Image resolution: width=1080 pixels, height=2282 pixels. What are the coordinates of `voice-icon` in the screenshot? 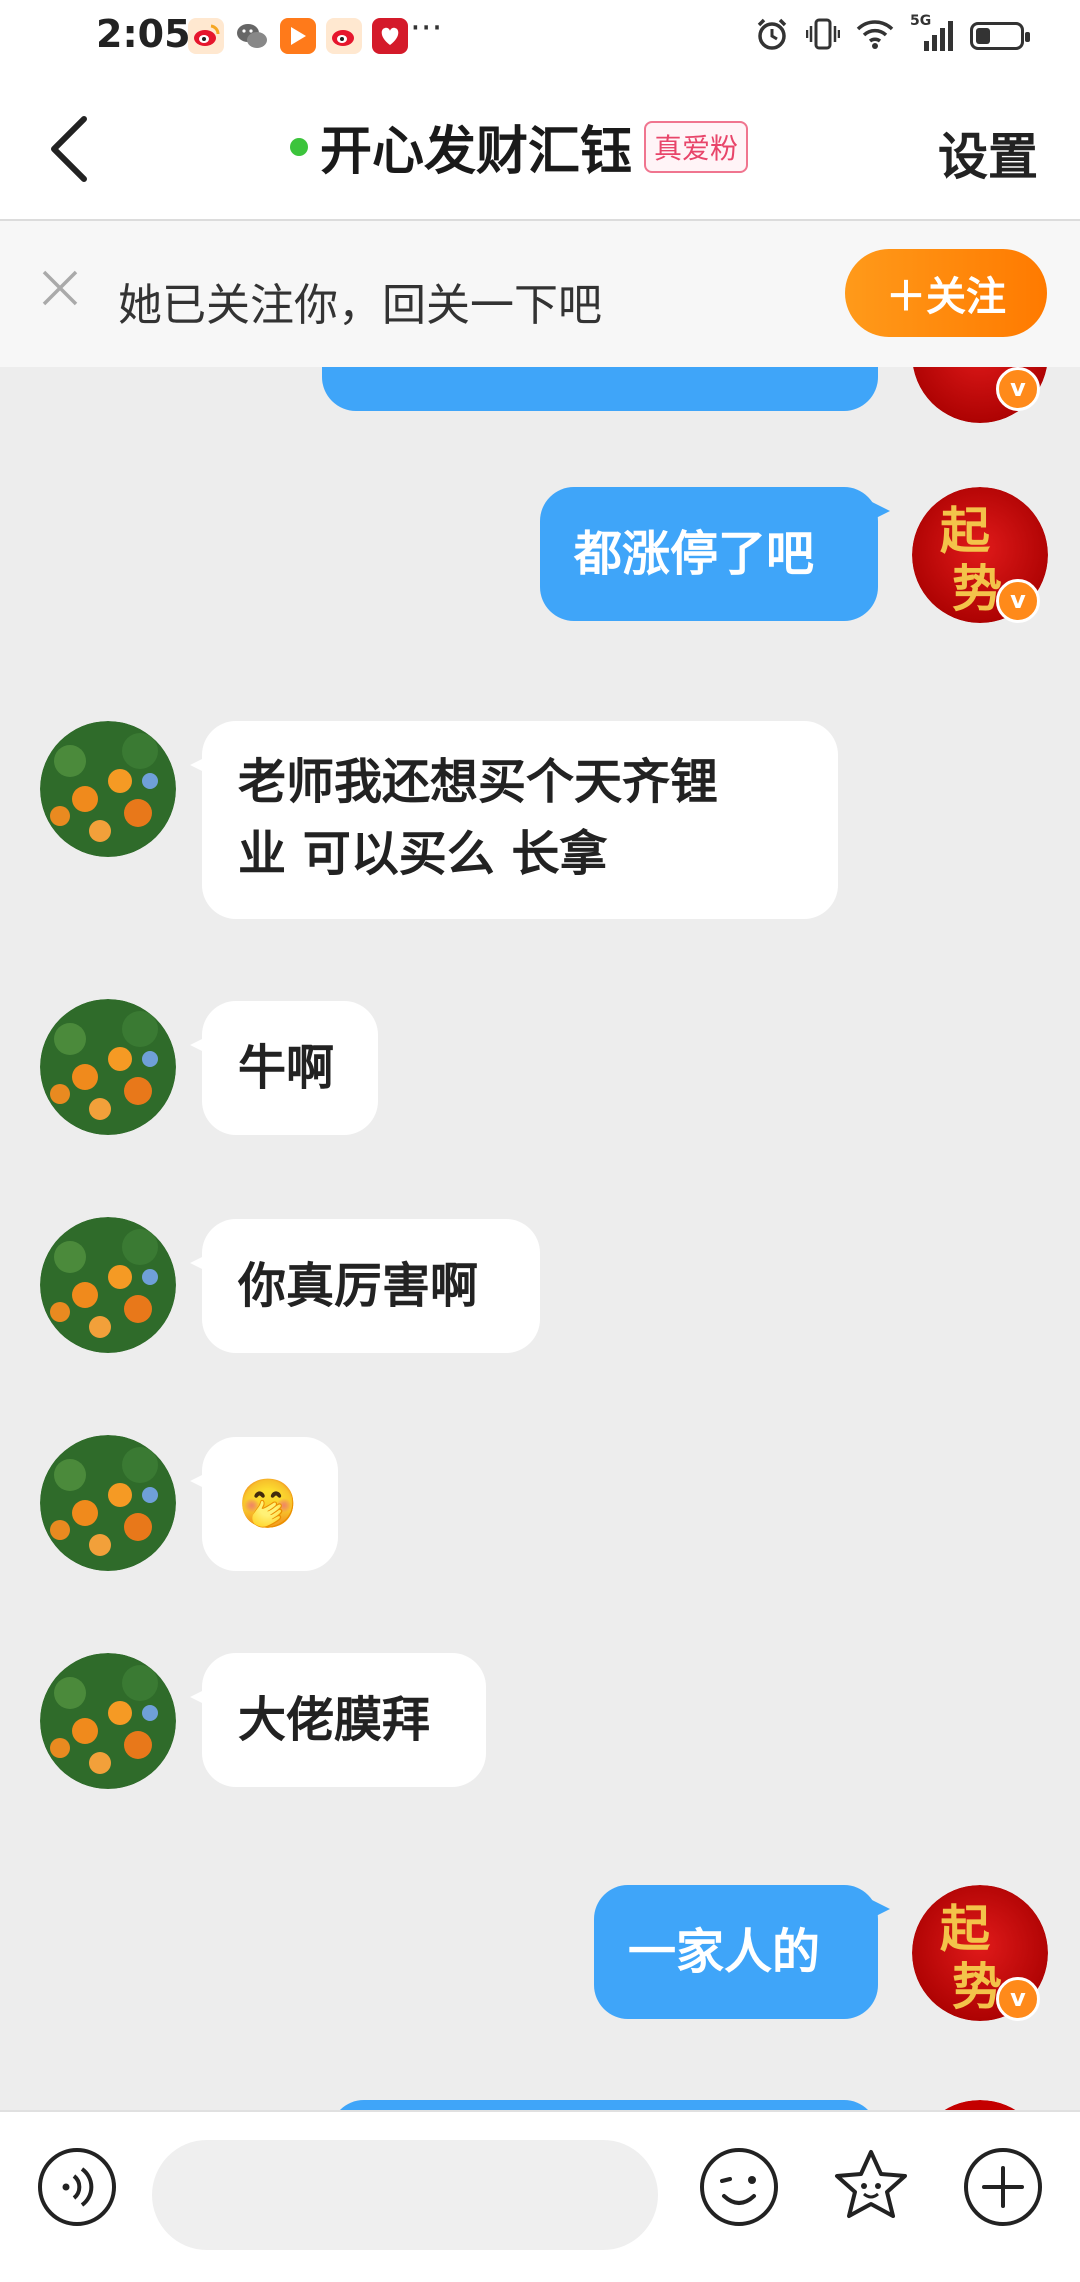 It's located at (77, 2187).